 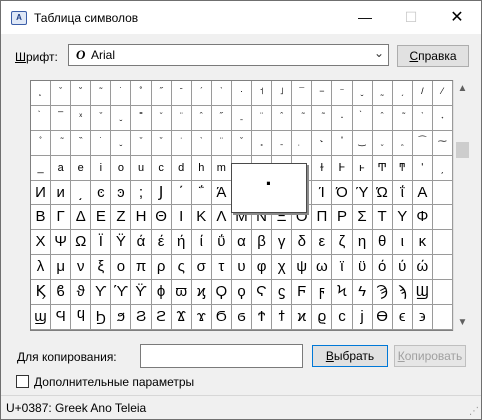 I want to click on char-cell: Σ, so click(x=362, y=218).